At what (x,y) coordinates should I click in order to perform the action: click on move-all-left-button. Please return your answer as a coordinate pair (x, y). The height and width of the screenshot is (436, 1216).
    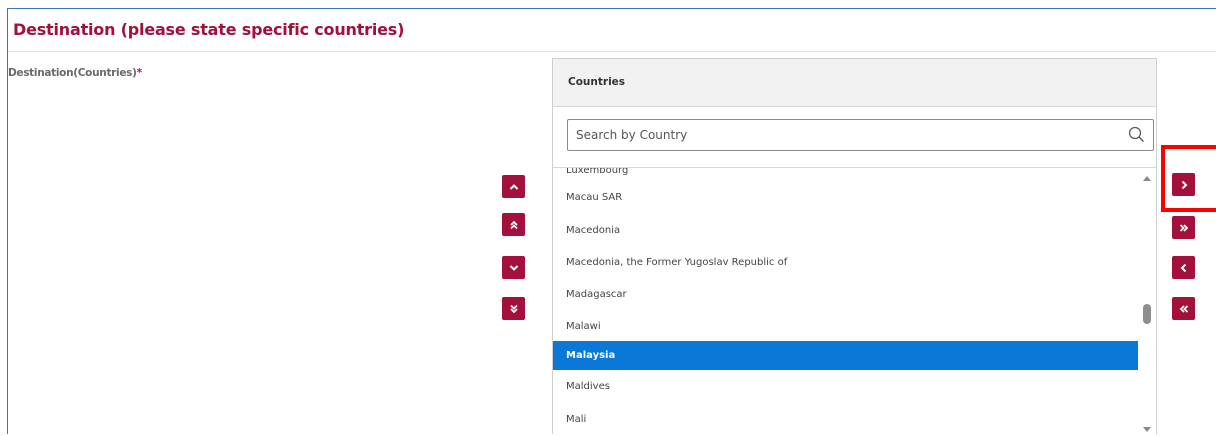
    Looking at the image, I should click on (1183, 308).